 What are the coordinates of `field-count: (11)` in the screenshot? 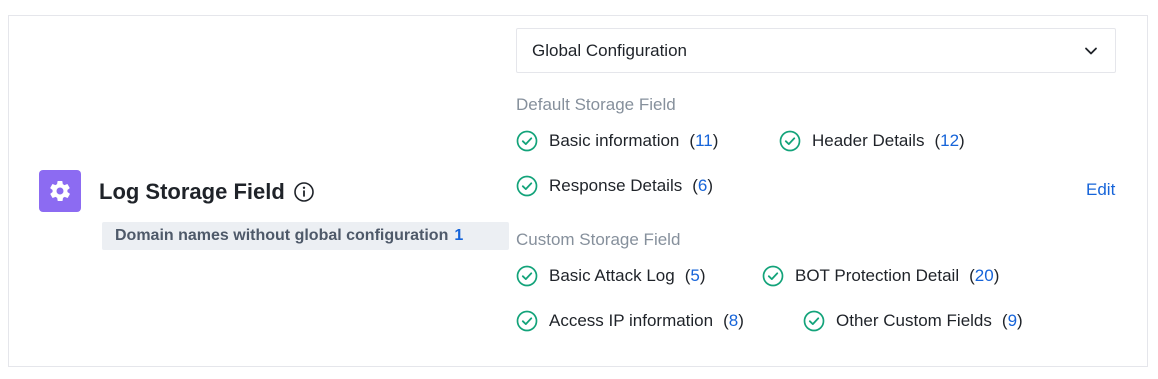 It's located at (704, 140).